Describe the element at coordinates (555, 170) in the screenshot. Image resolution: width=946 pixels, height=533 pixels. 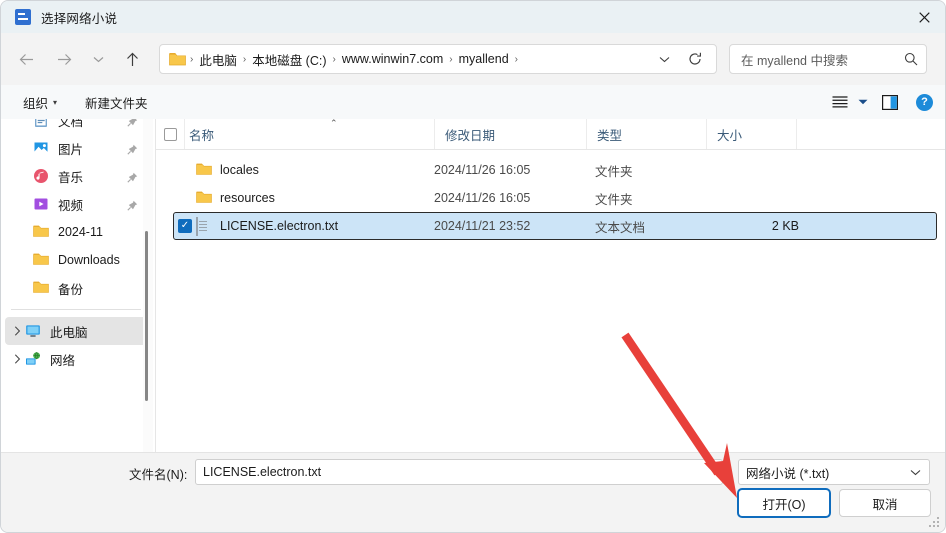
I see `table-row: locales 2024/11/26 16:05 文件夹` at that location.